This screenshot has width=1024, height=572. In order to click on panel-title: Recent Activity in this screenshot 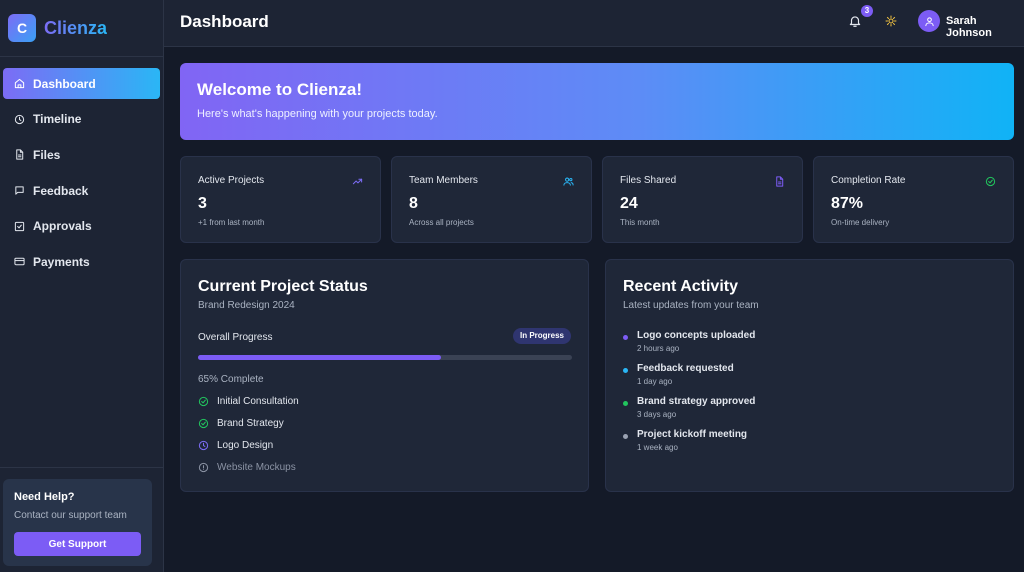, I will do `click(680, 286)`.